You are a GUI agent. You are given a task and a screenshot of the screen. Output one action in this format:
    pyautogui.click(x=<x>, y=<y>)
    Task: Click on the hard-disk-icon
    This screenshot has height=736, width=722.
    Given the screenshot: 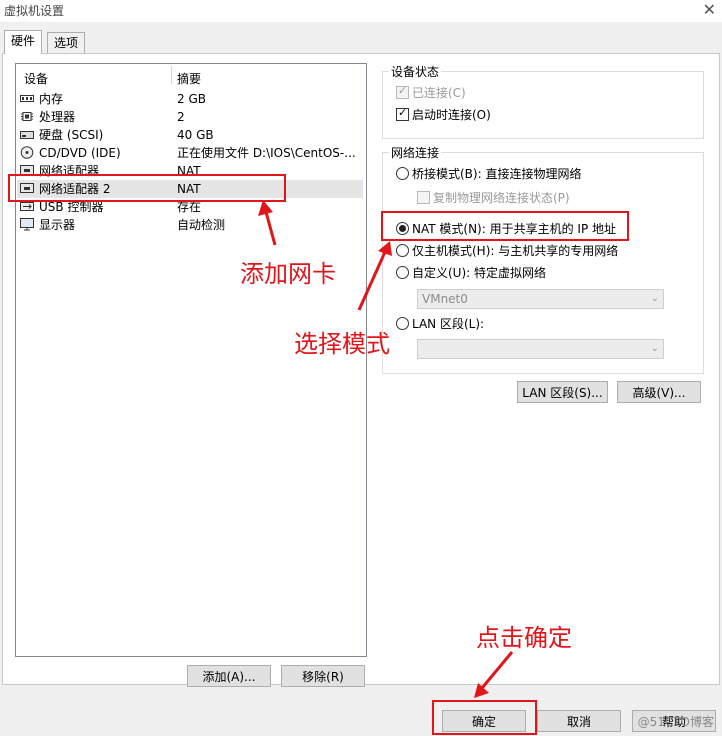 What is the action you would take?
    pyautogui.click(x=27, y=135)
    